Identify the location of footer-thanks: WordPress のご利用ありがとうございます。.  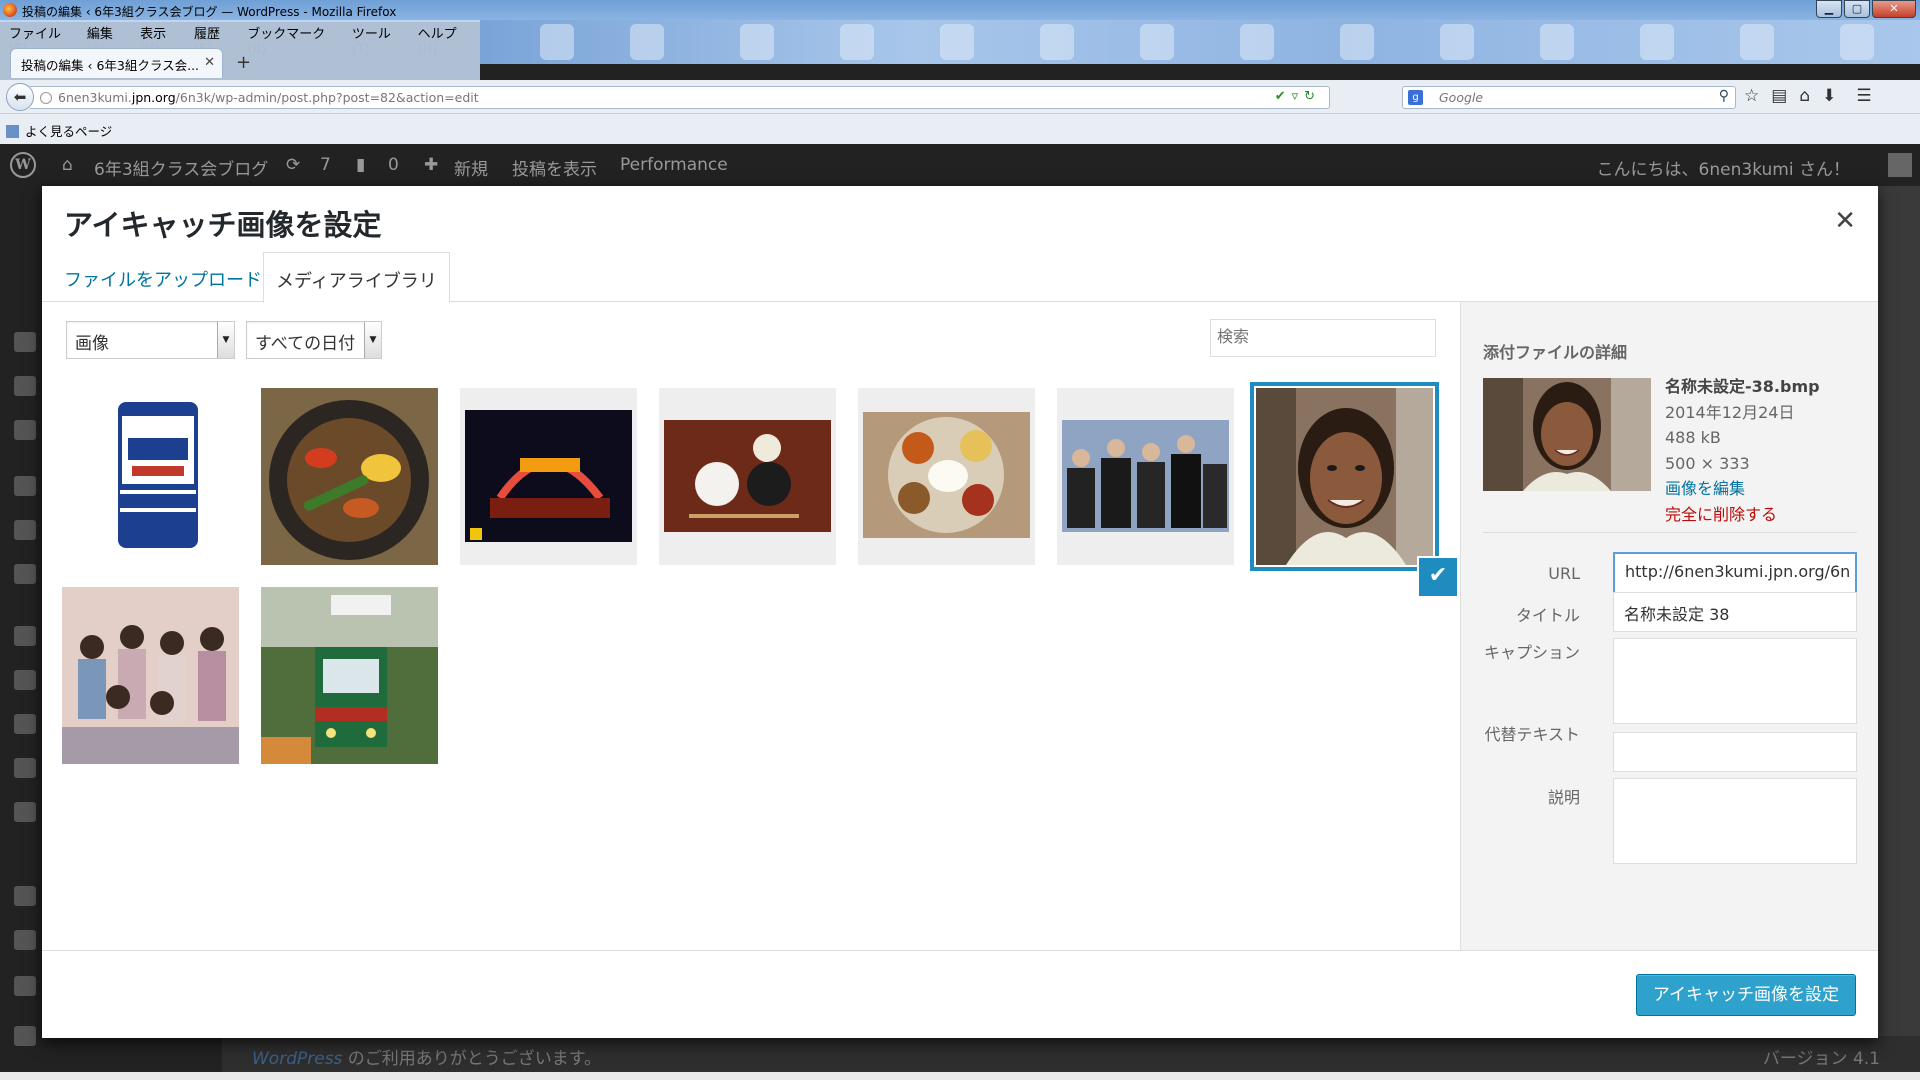
(426, 1056).